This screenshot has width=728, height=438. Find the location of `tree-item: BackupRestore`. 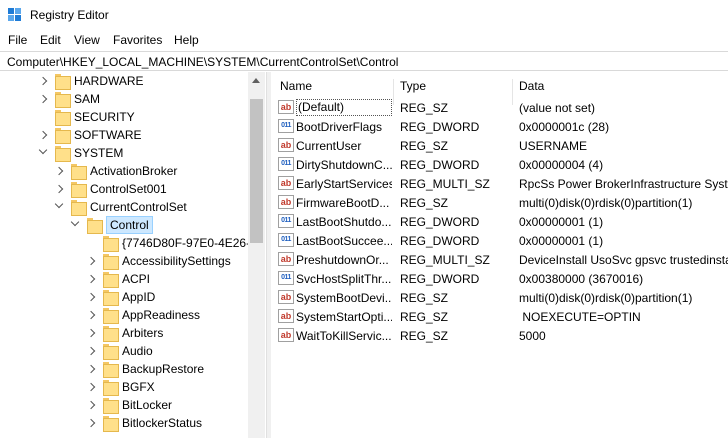

tree-item: BackupRestore is located at coordinates (125, 369).